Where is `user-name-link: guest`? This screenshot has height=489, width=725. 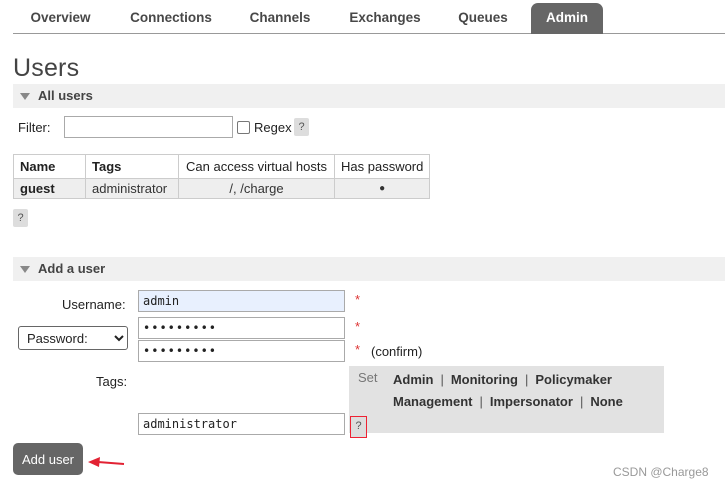
user-name-link: guest is located at coordinates (49, 188).